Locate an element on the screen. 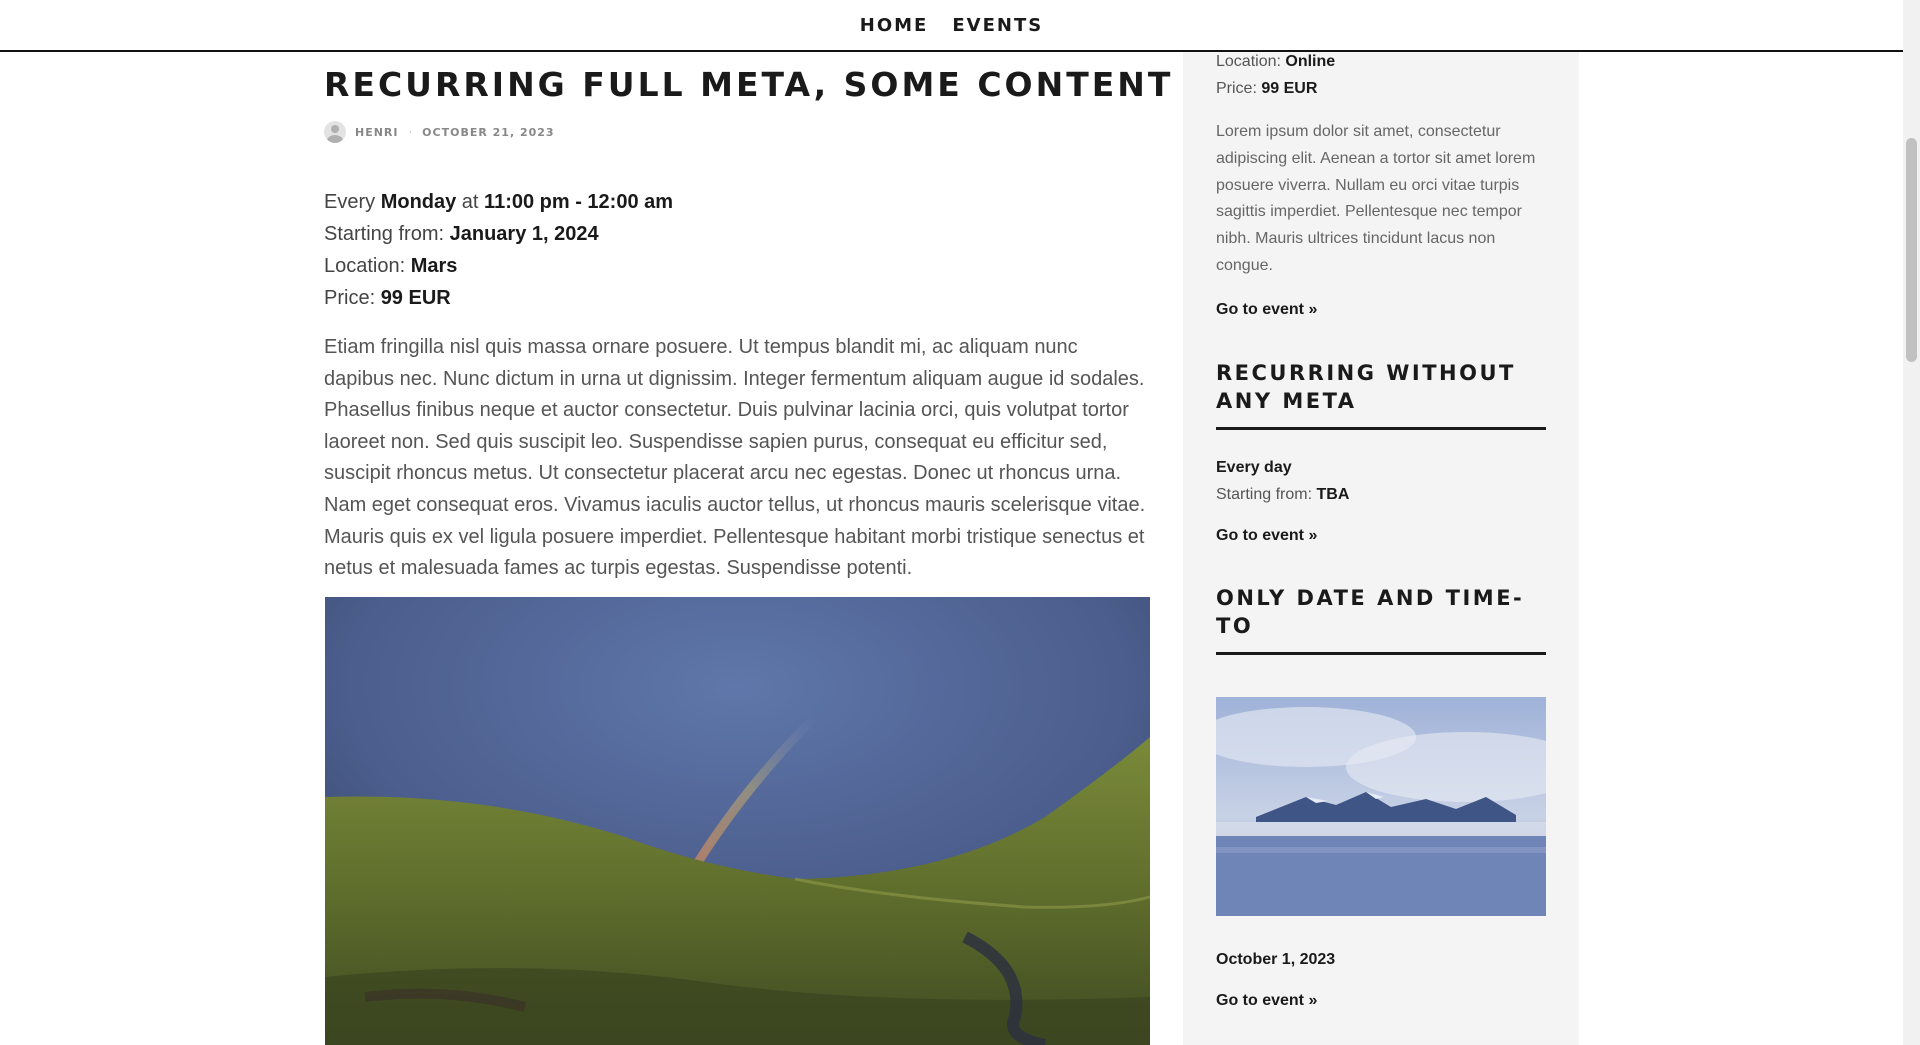  page-scrollbar is located at coordinates (1911, 522).